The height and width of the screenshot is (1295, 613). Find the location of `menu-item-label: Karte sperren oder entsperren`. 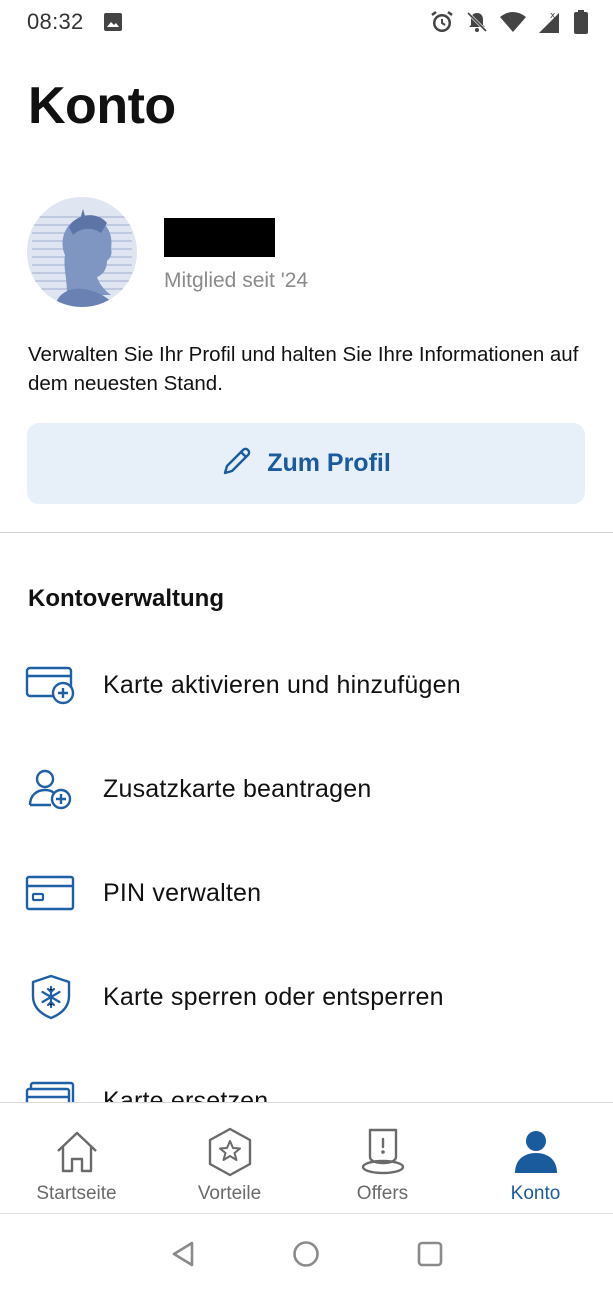

menu-item-label: Karte sperren oder entsperren is located at coordinates (273, 997).